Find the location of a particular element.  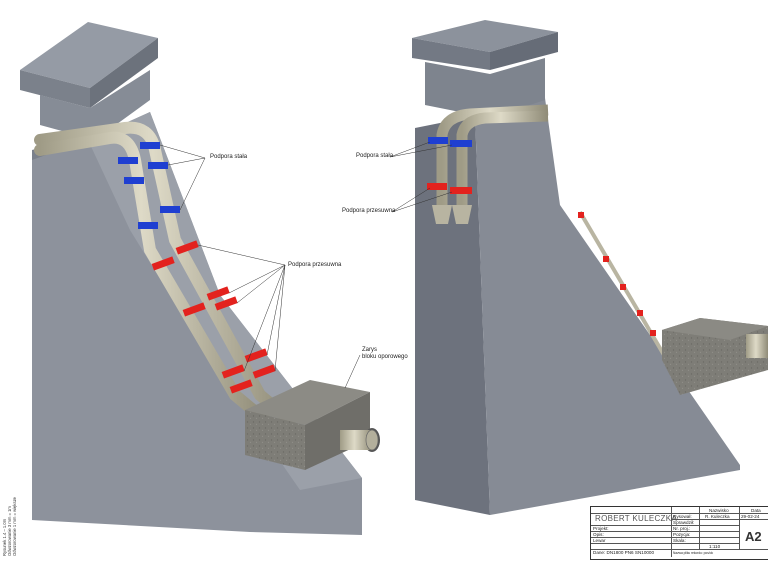

callout-fixed-support-left: Podpora stała is located at coordinates (229, 157).